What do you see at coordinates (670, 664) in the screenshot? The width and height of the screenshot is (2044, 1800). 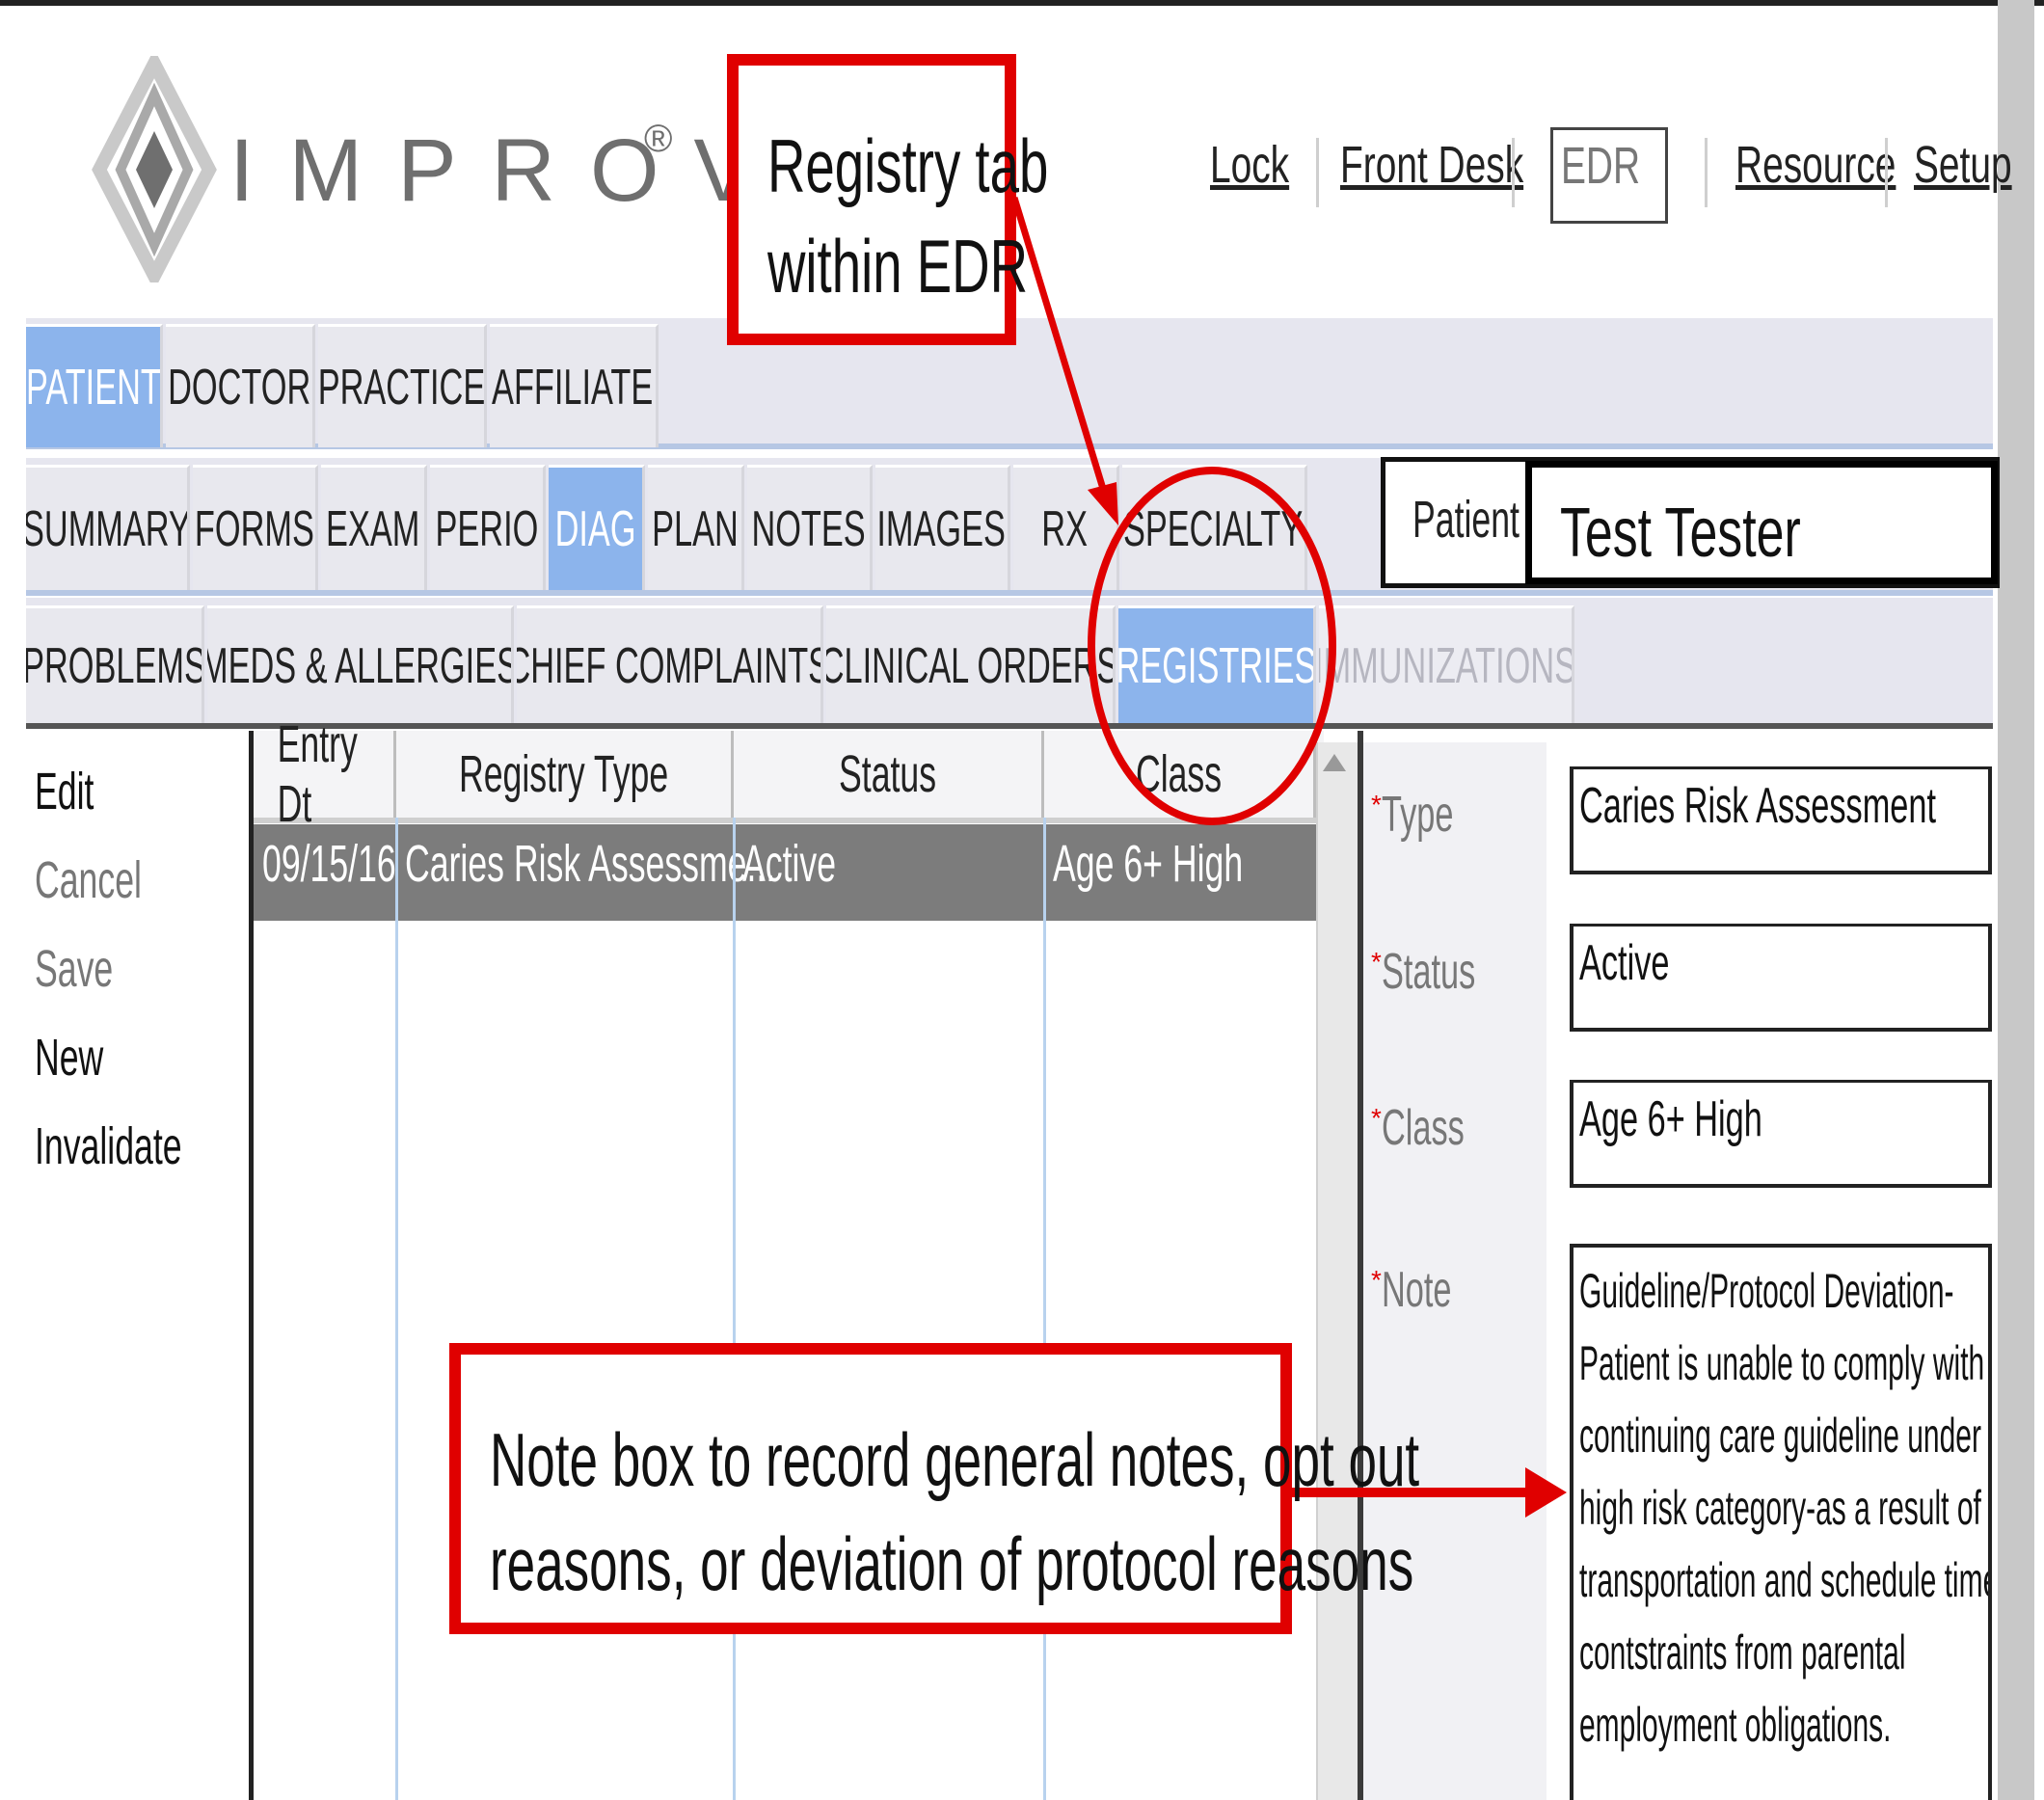 I see `tab-chief-complaints: CHIEF COMPLAINTS` at bounding box center [670, 664].